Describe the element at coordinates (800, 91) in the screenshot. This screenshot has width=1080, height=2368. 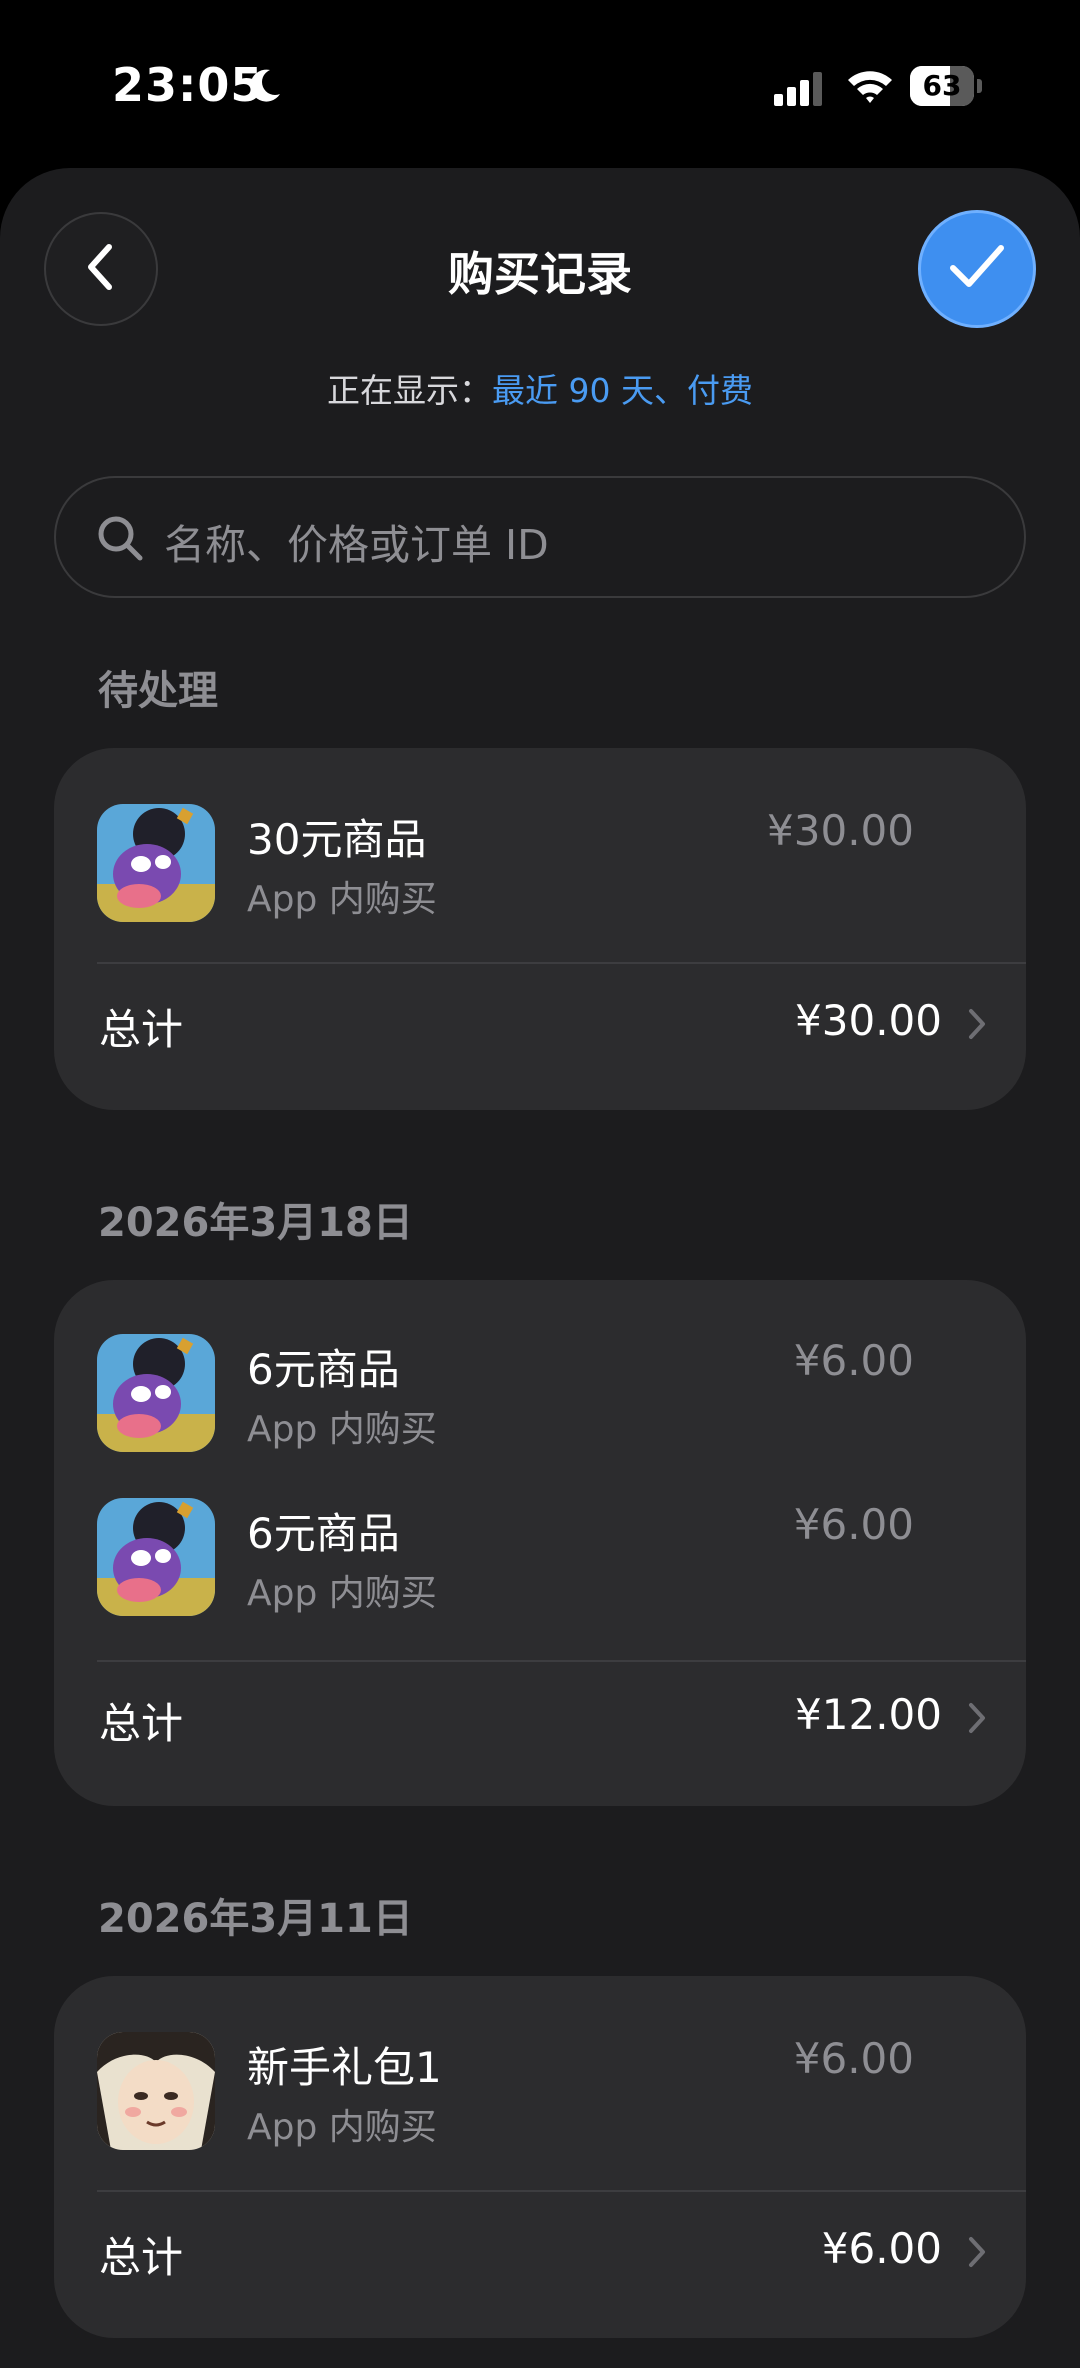
I see `cellular-signal-icon` at that location.